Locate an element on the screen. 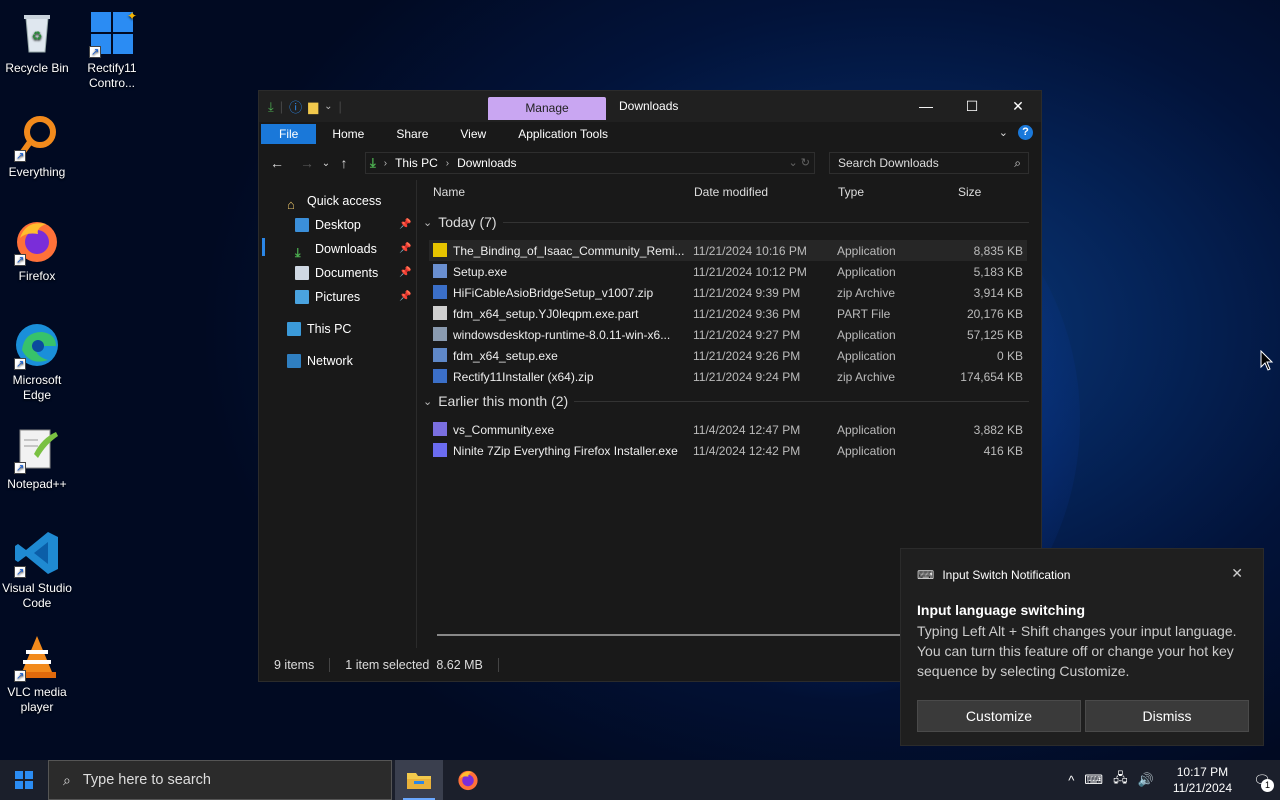 The image size is (1280, 800). forward-arrow-icon: → is located at coordinates (307, 163).